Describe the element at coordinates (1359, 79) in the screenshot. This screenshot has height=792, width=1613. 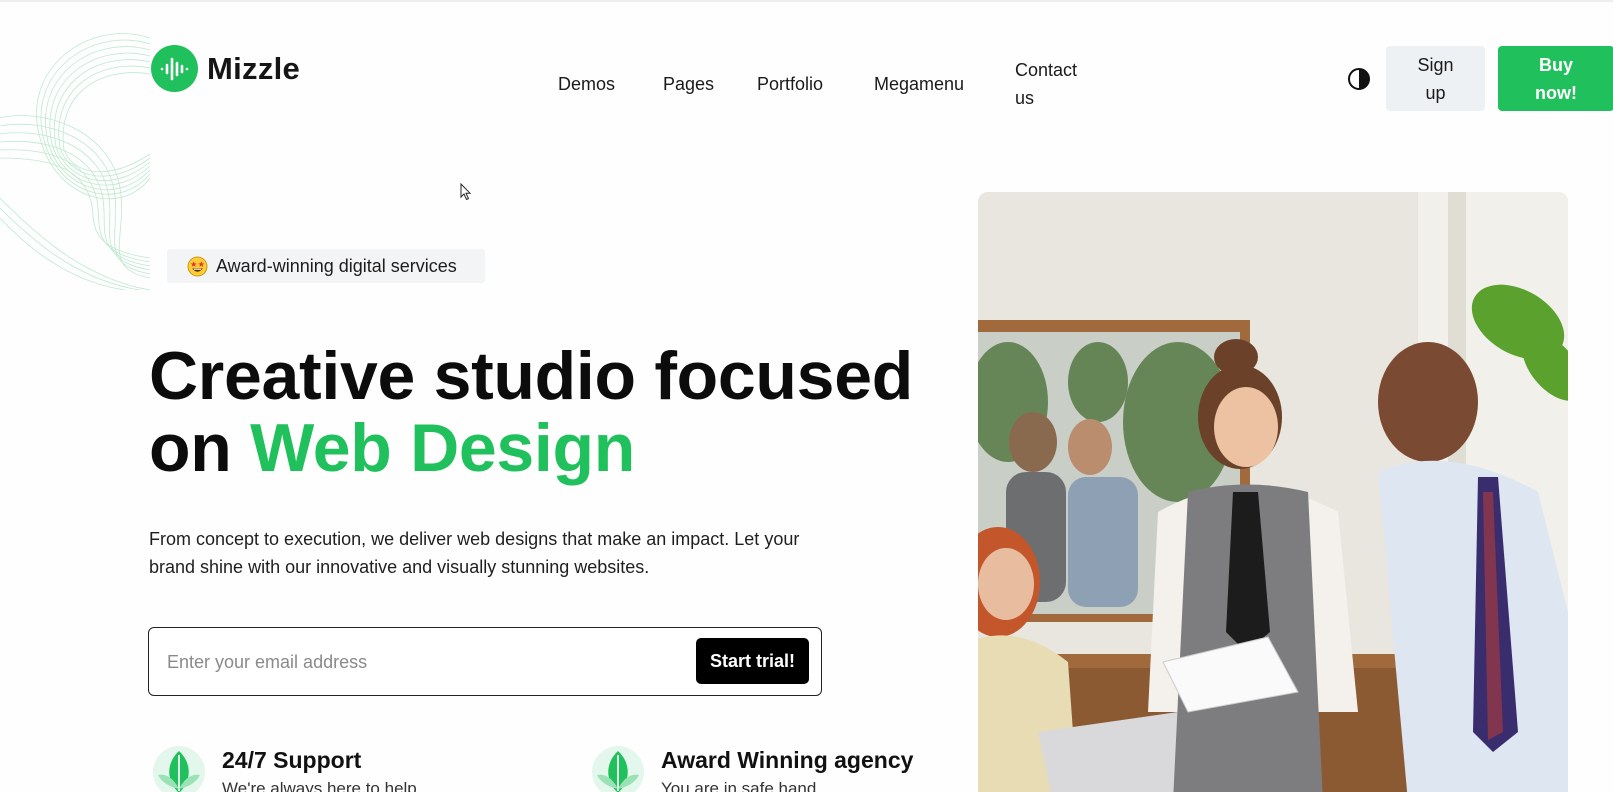
I see `contrast-icon` at that location.